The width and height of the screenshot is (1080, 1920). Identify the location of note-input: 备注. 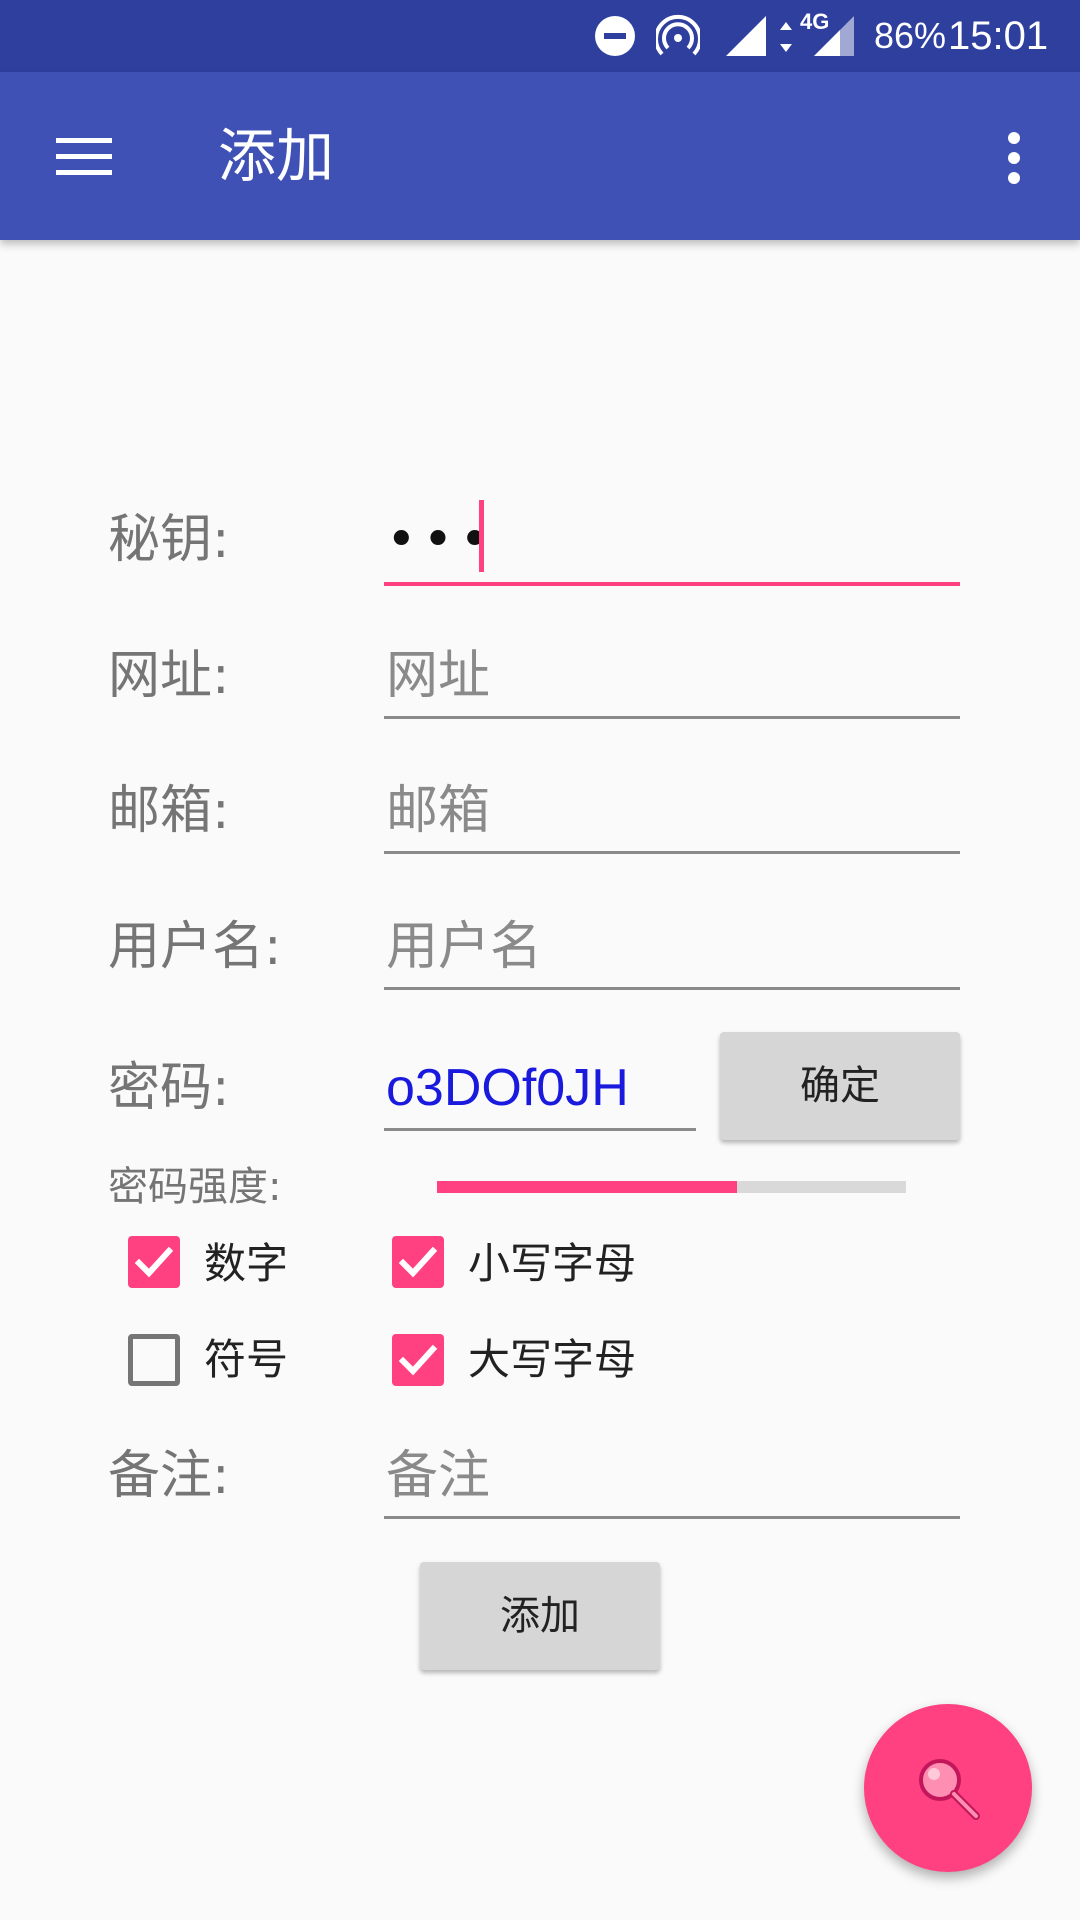
(672, 1482).